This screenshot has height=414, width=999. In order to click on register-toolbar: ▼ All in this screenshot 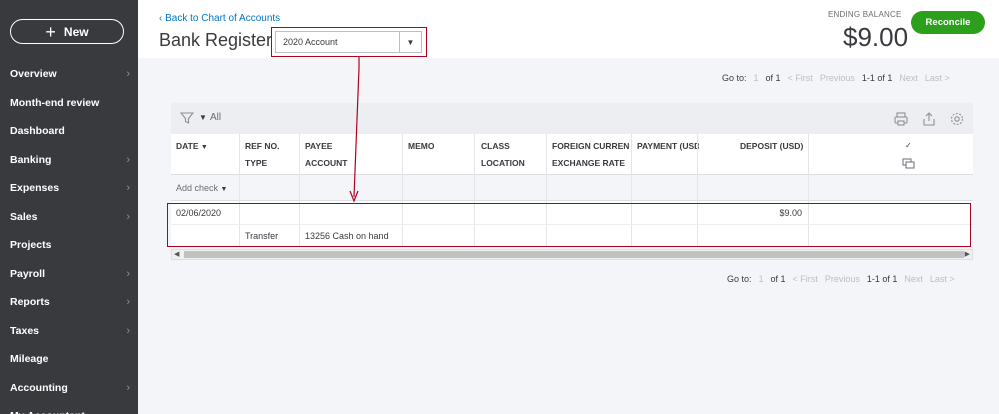, I will do `click(572, 118)`.